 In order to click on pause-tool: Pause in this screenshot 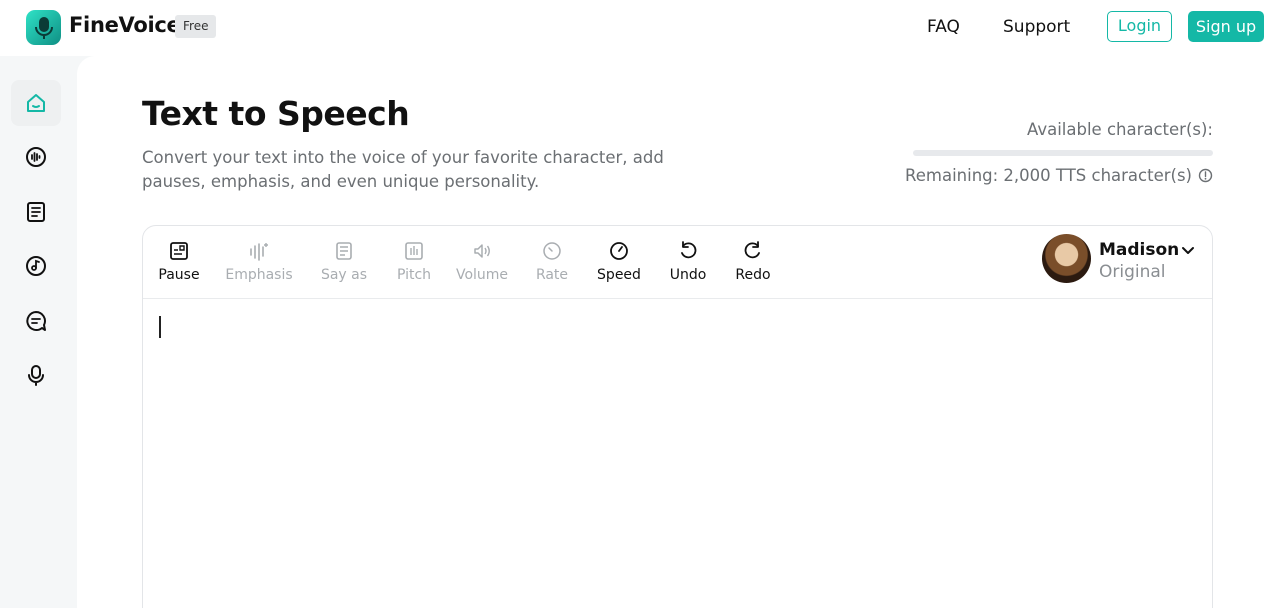, I will do `click(179, 264)`.